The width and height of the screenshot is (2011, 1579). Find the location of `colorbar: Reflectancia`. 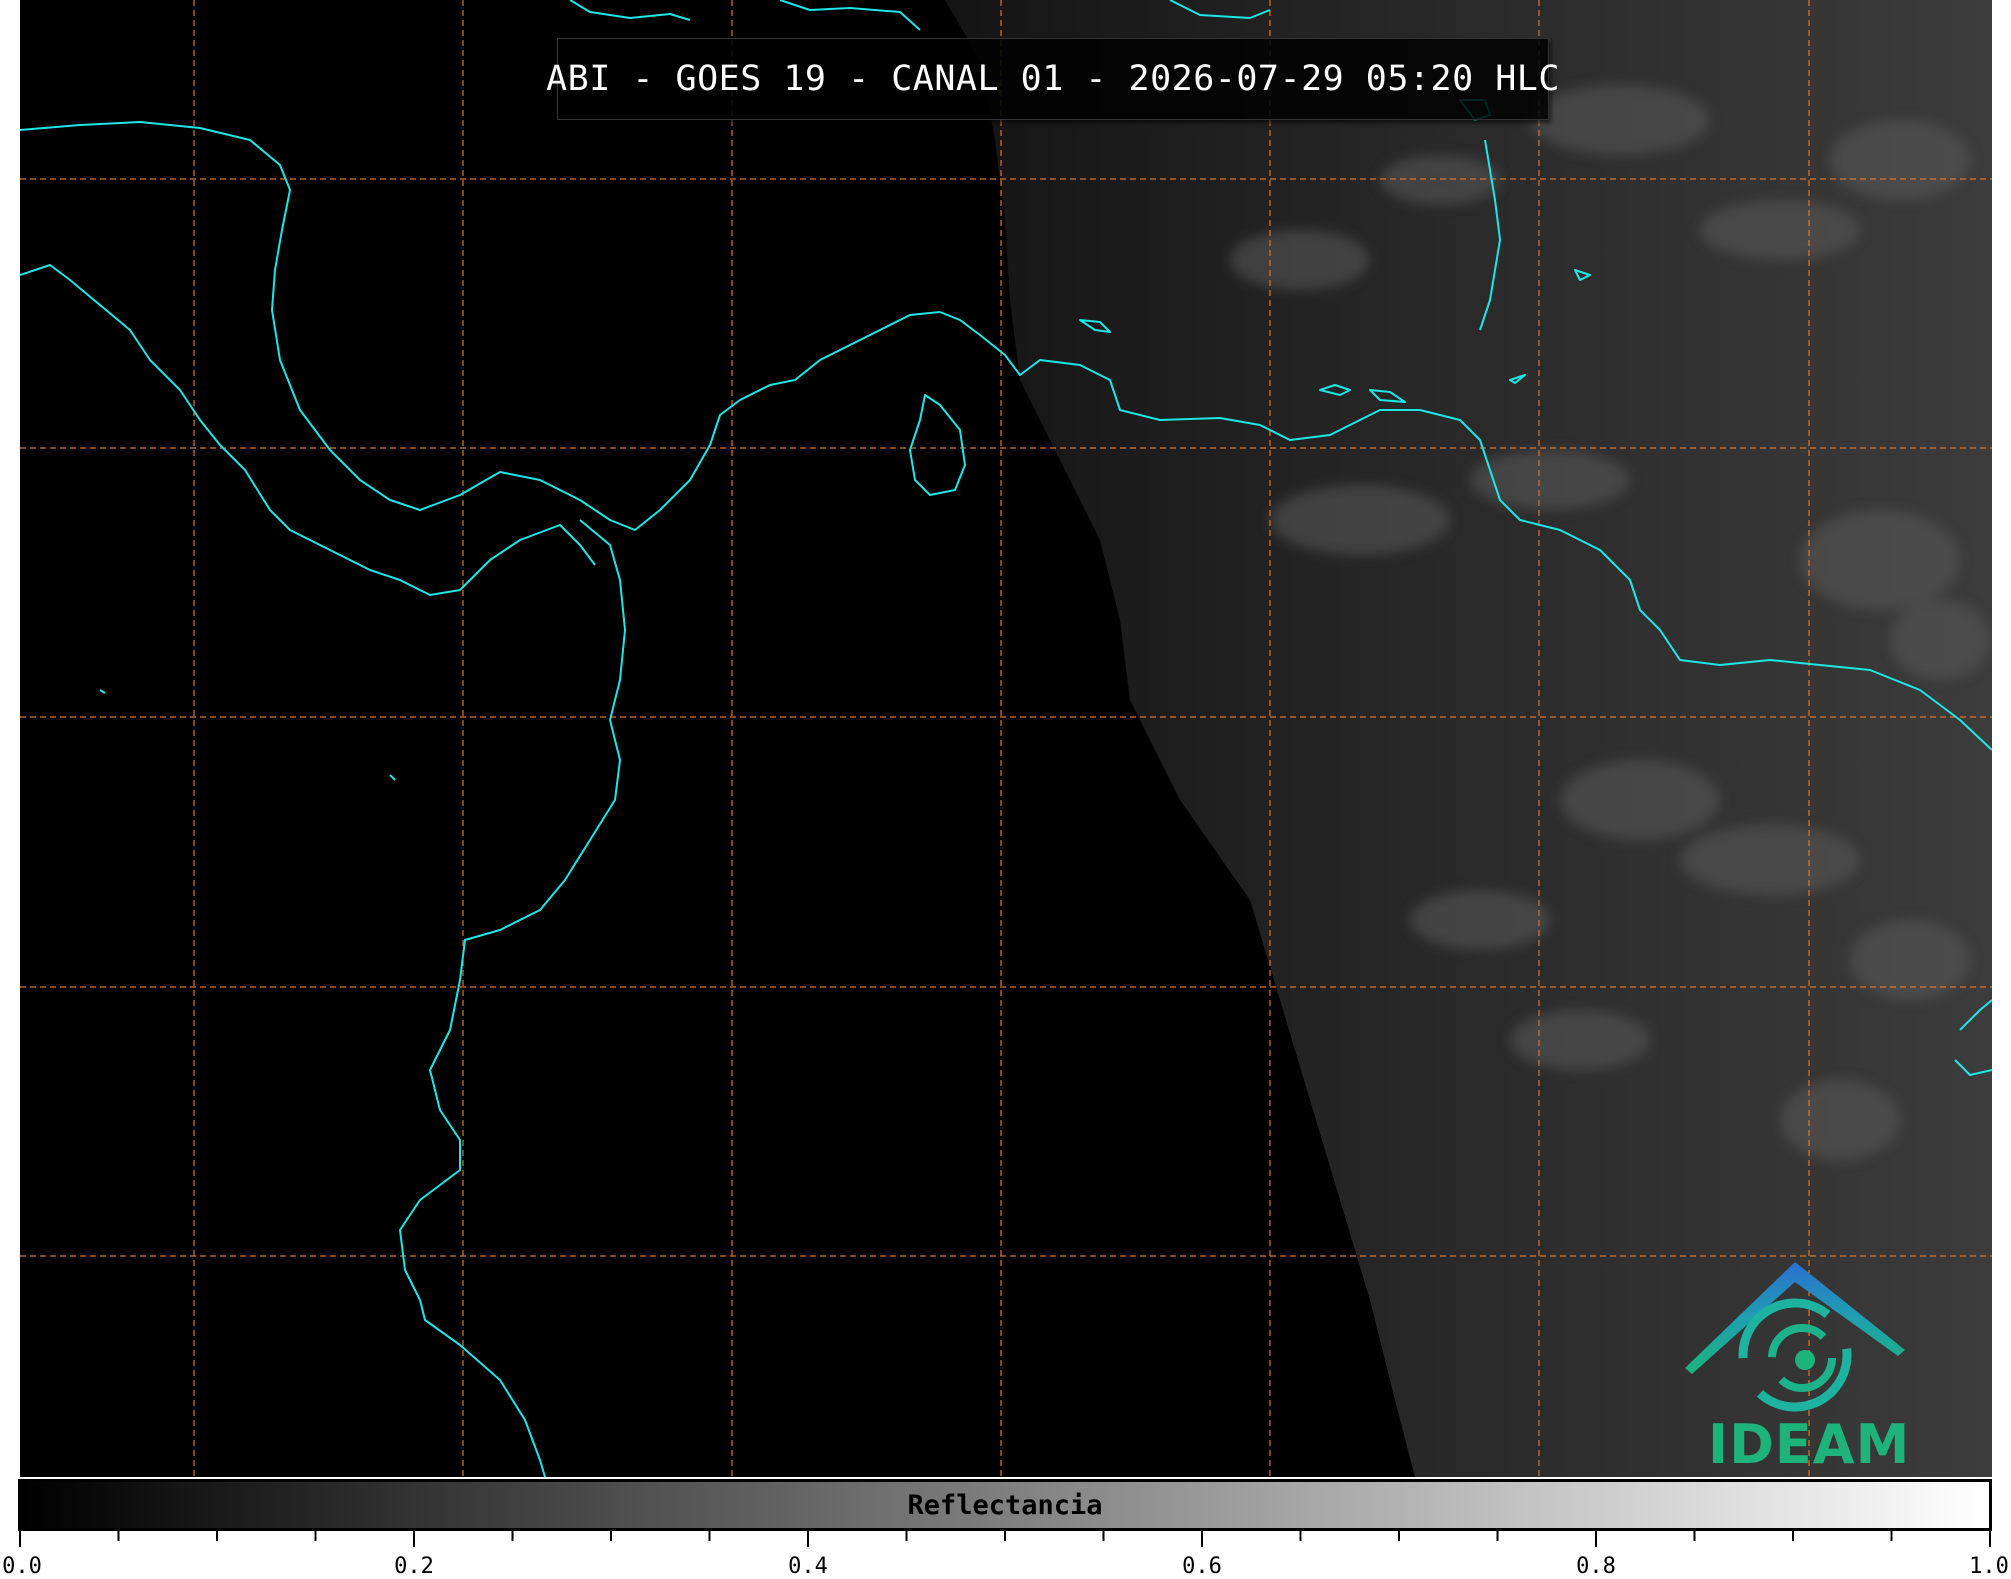

colorbar: Reflectancia is located at coordinates (1005, 1505).